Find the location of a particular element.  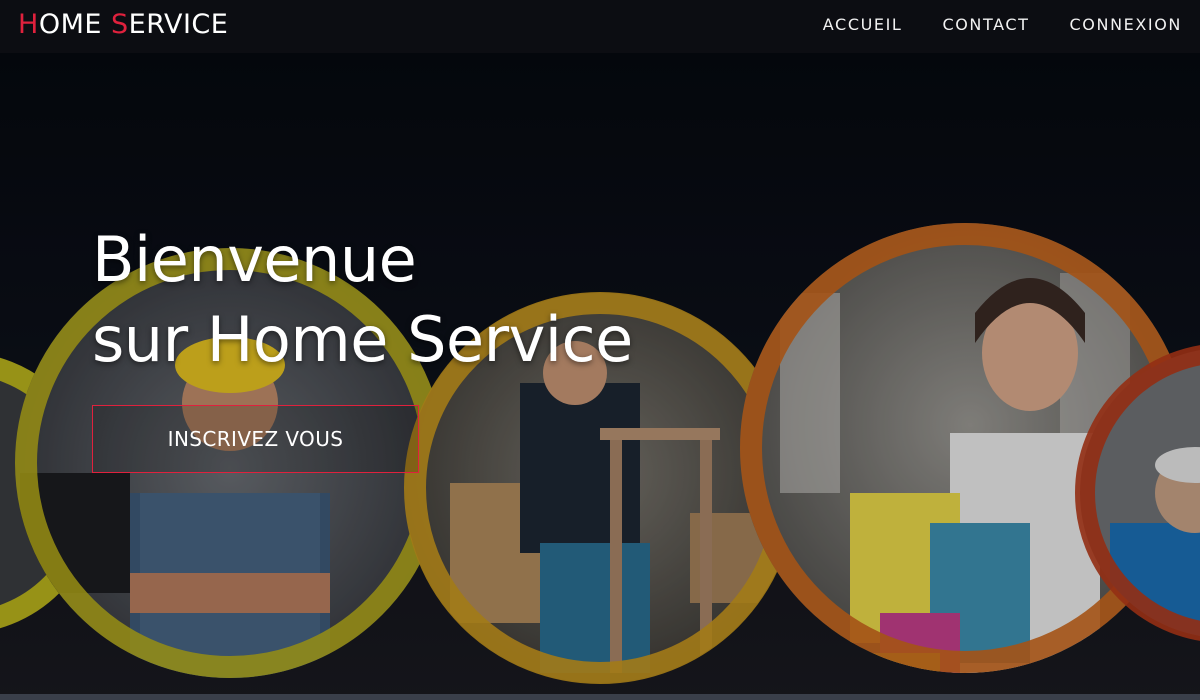

hero-title: Bienvenue sur Home Service is located at coordinates (362, 300).